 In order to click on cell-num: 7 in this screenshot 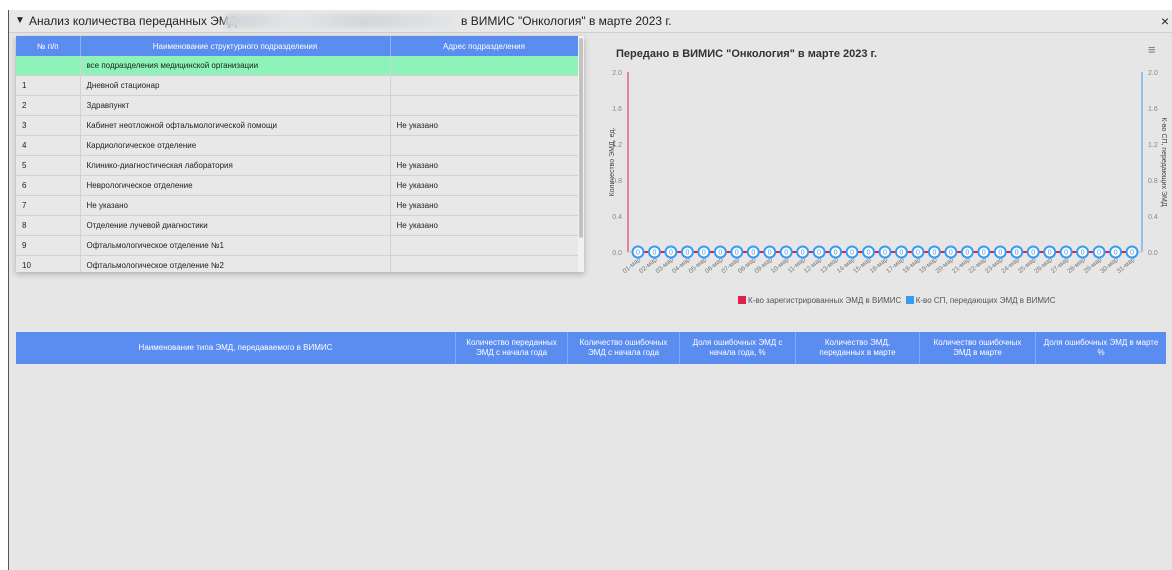, I will do `click(48, 205)`.